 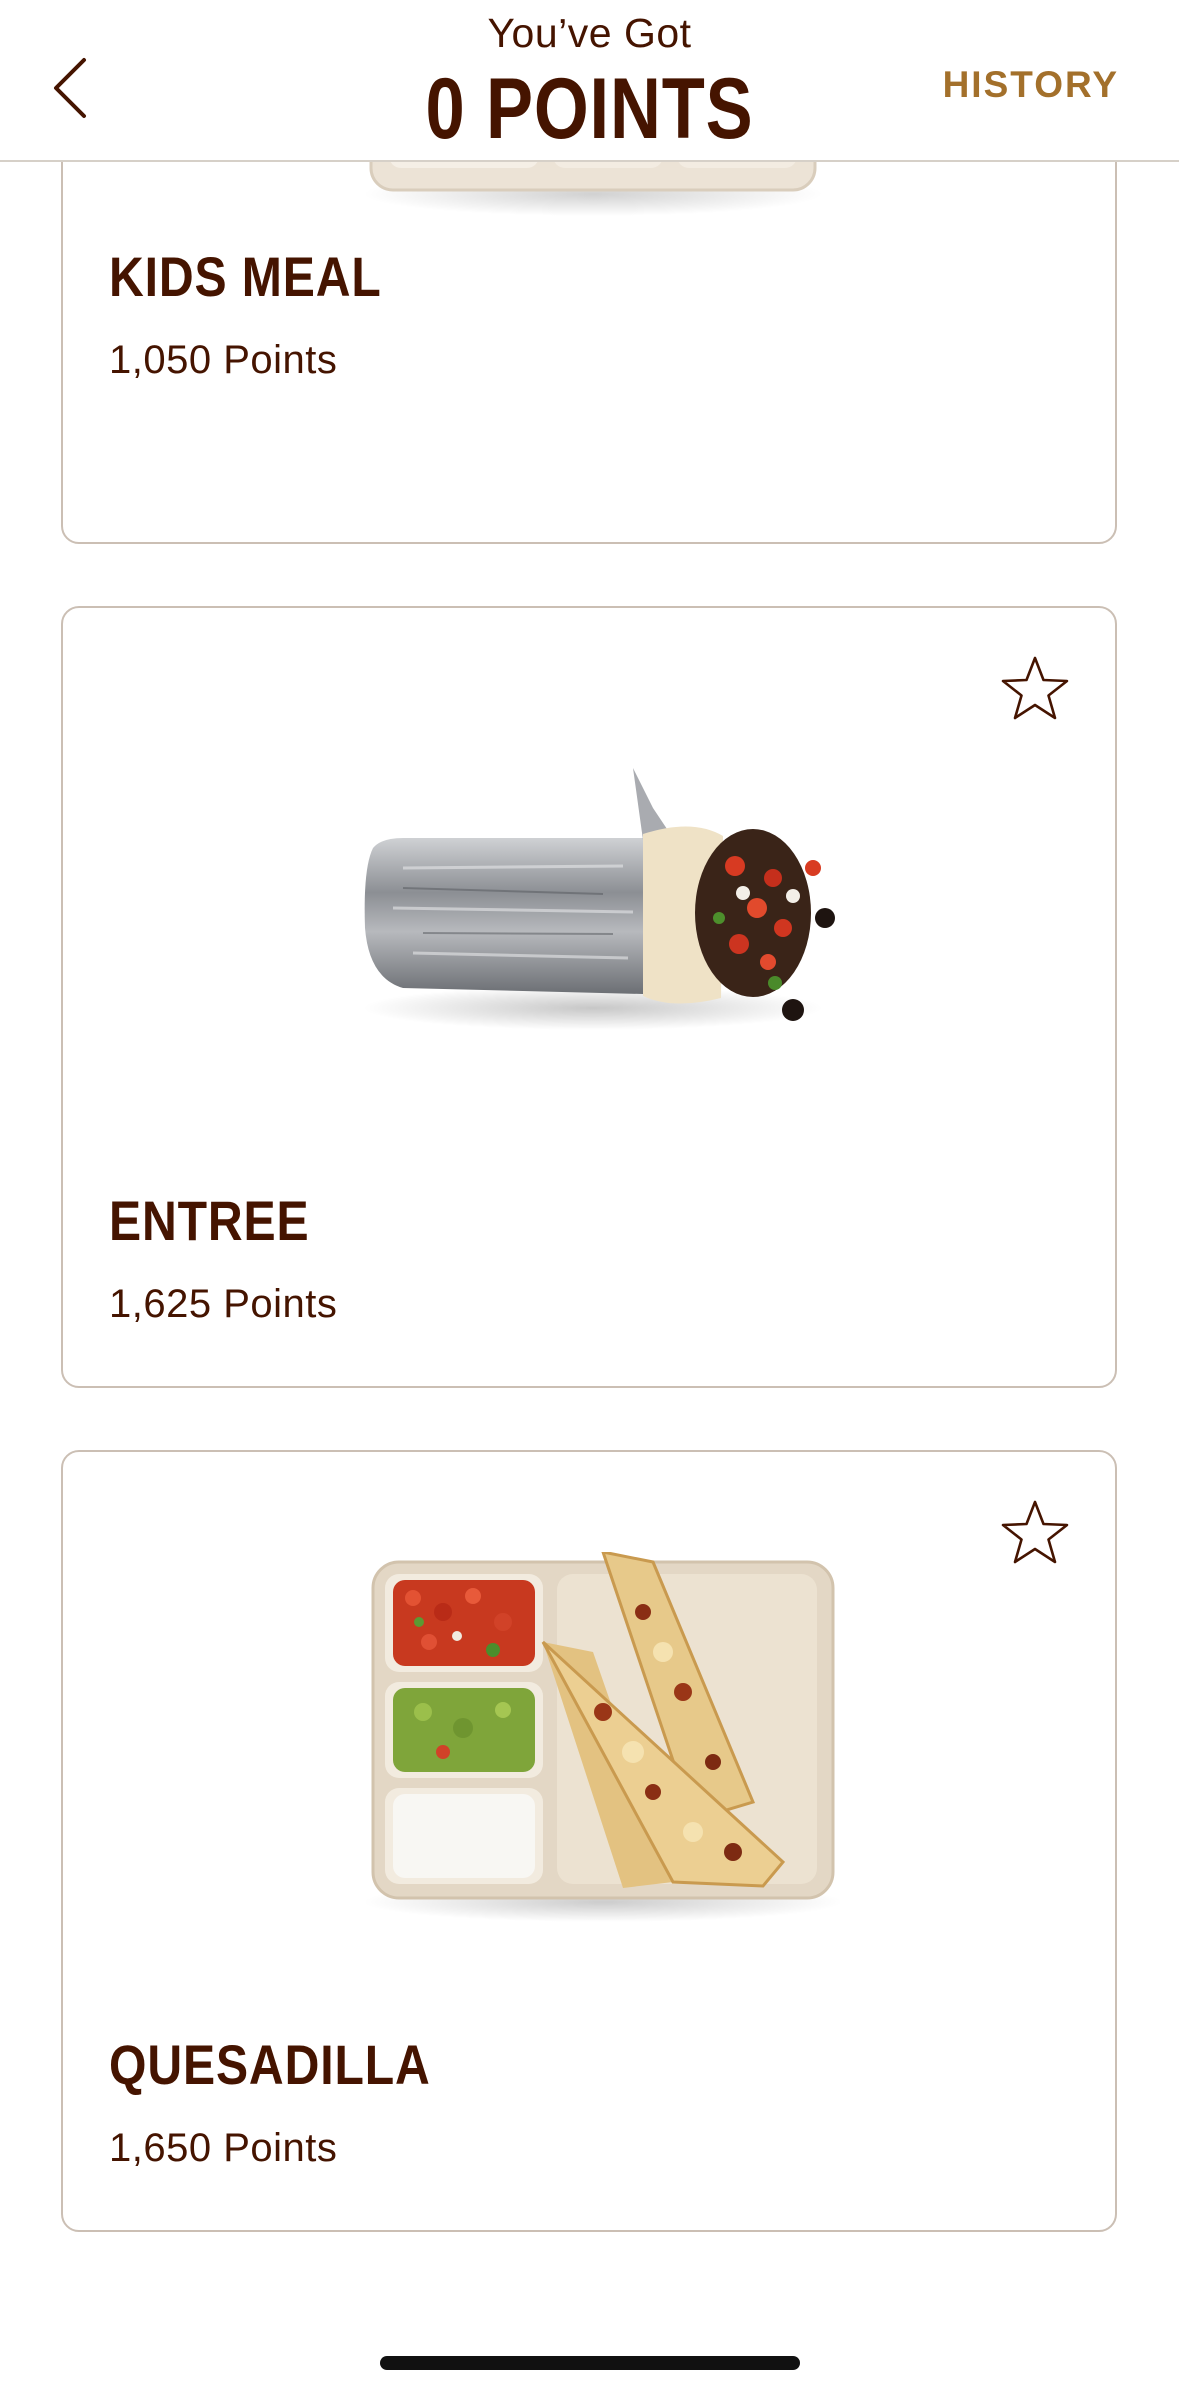 What do you see at coordinates (209, 1220) in the screenshot?
I see `reward-title: ENTREE` at bounding box center [209, 1220].